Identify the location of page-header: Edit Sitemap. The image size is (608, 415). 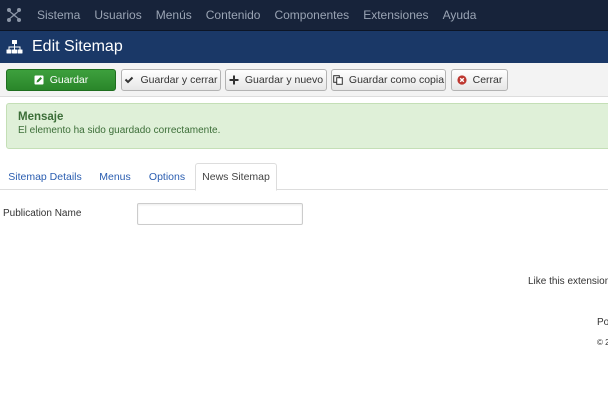
(304, 47).